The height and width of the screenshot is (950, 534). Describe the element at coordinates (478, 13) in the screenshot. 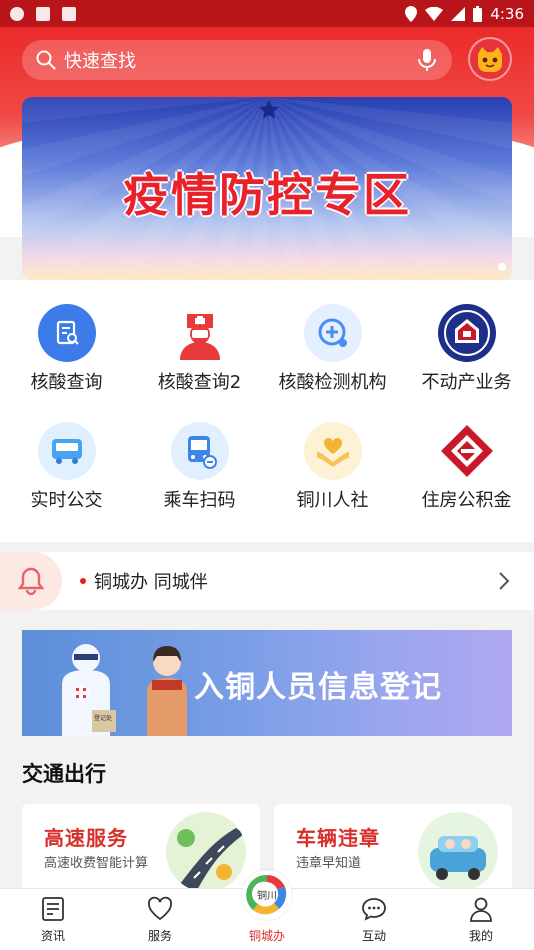

I see `battery-icon` at that location.